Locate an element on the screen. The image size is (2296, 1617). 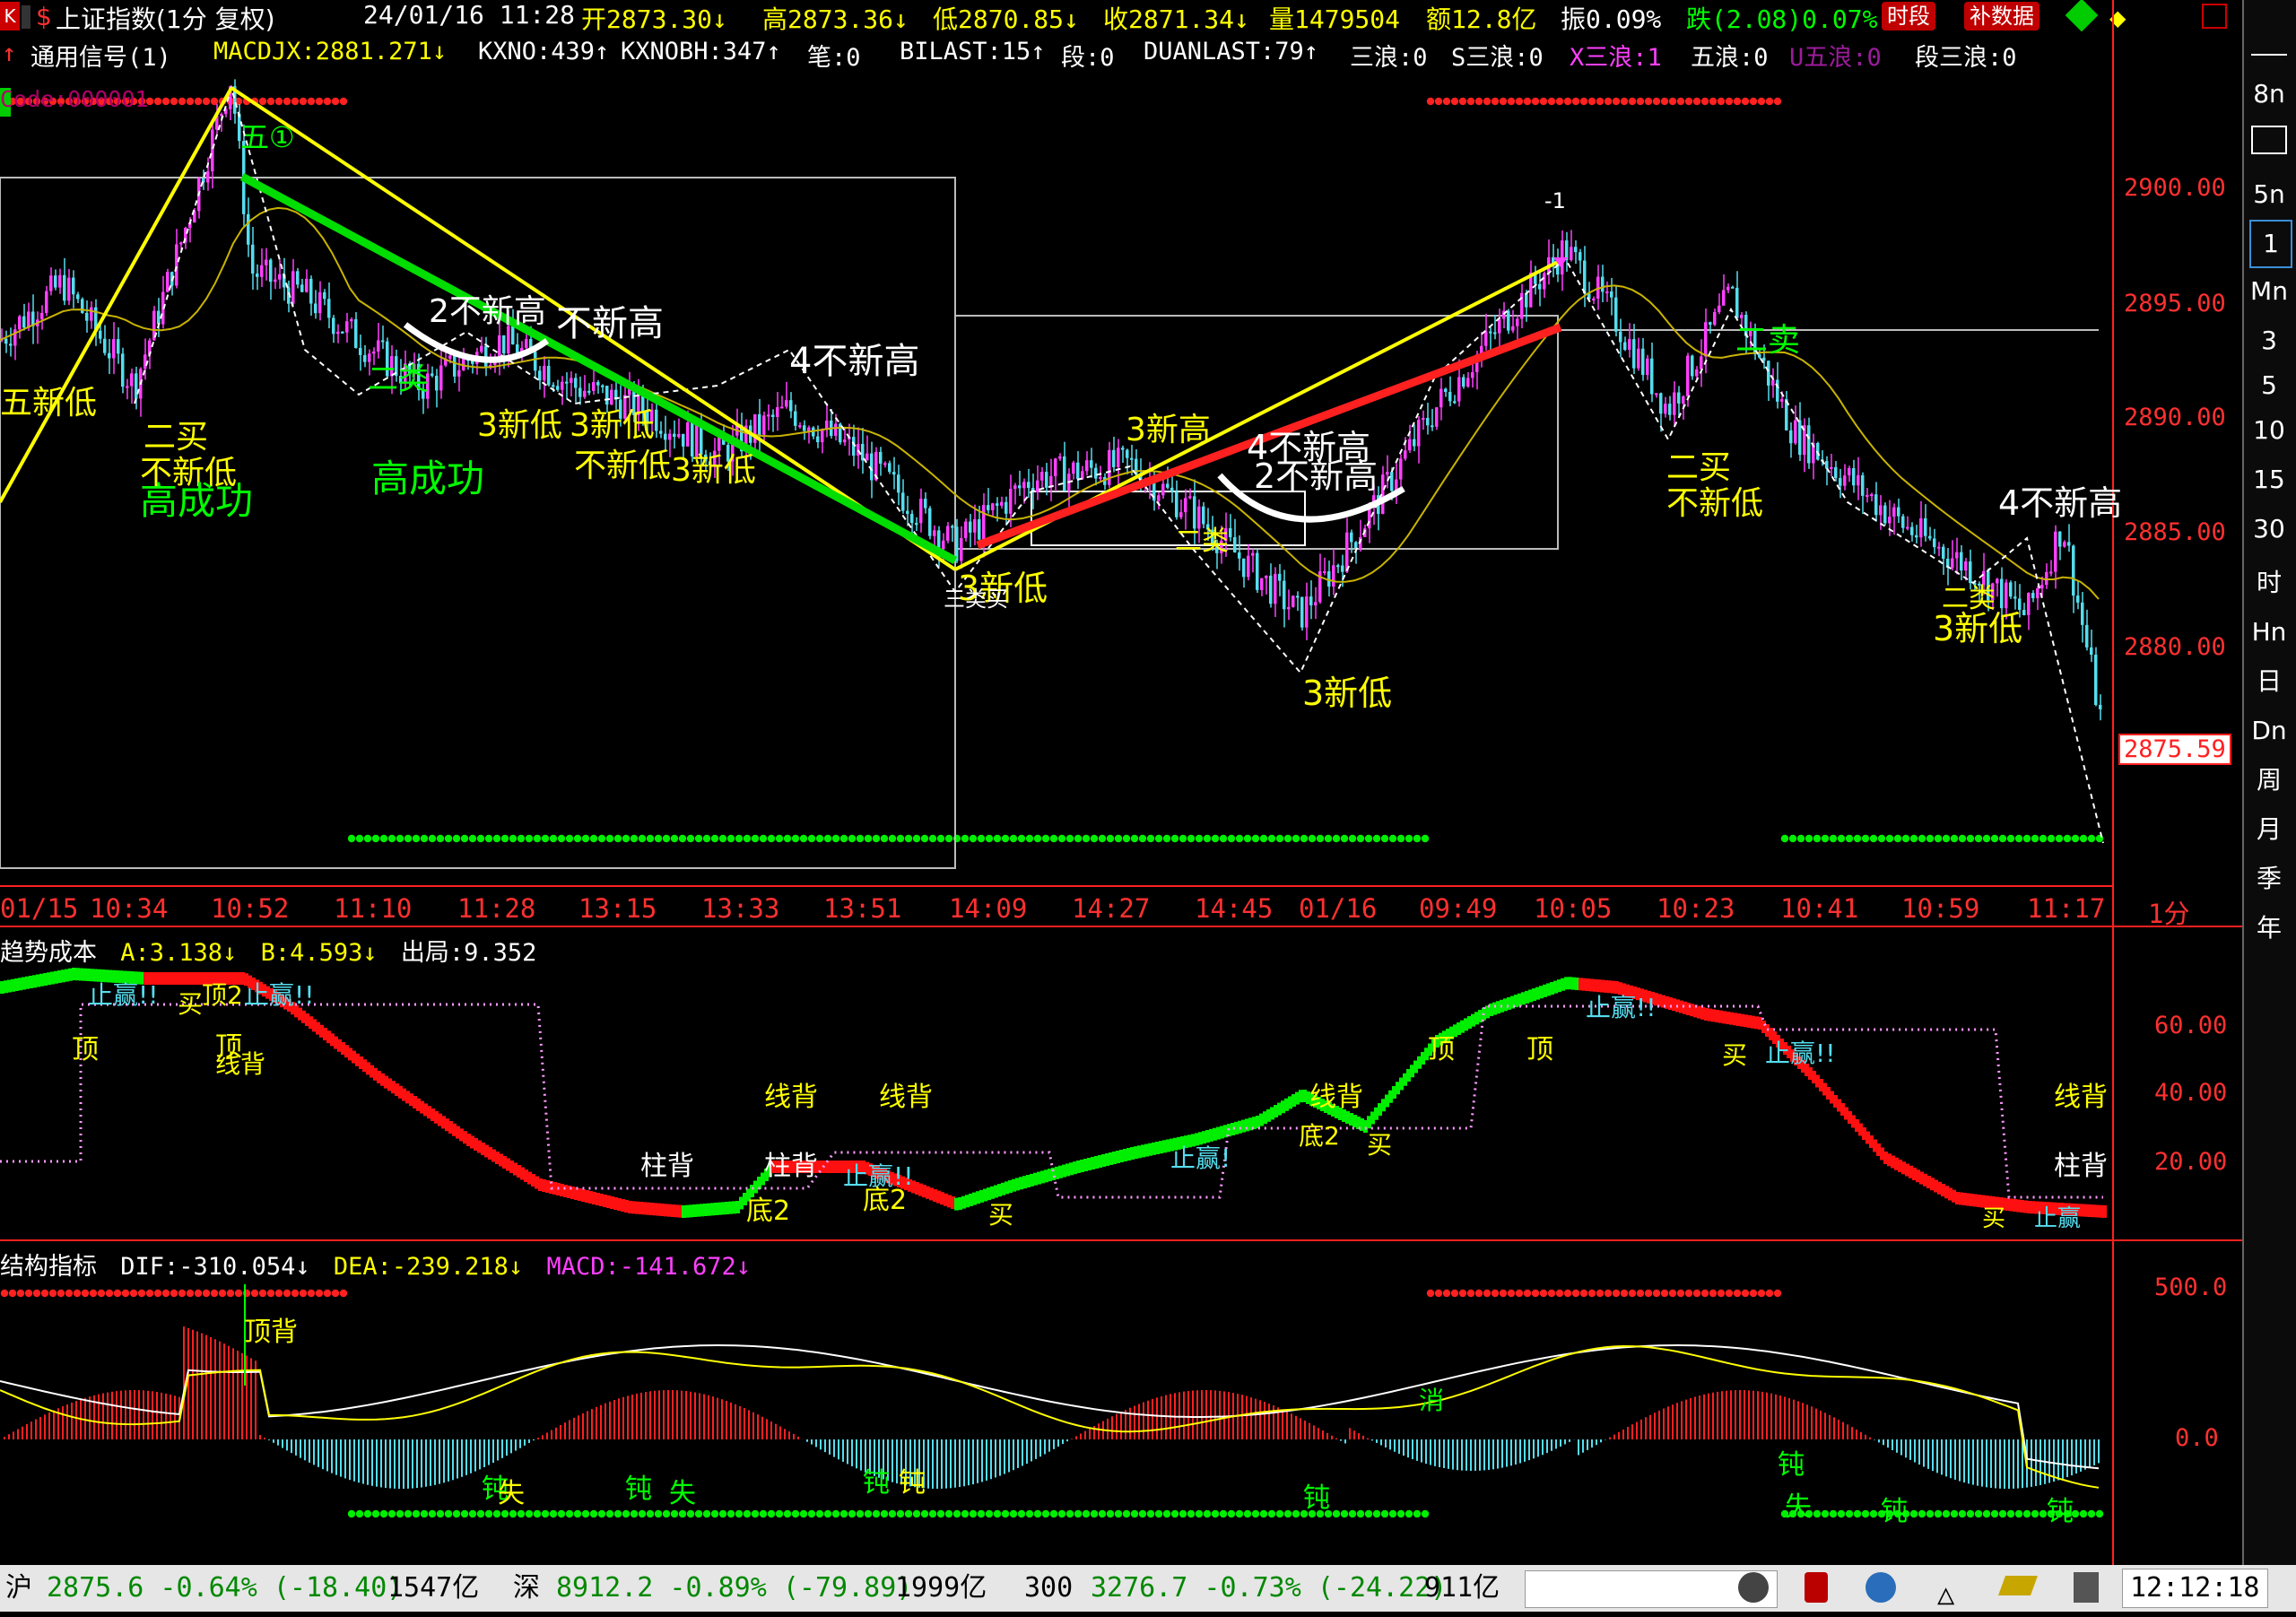
period-button-15: 季 is located at coordinates (2269, 878).